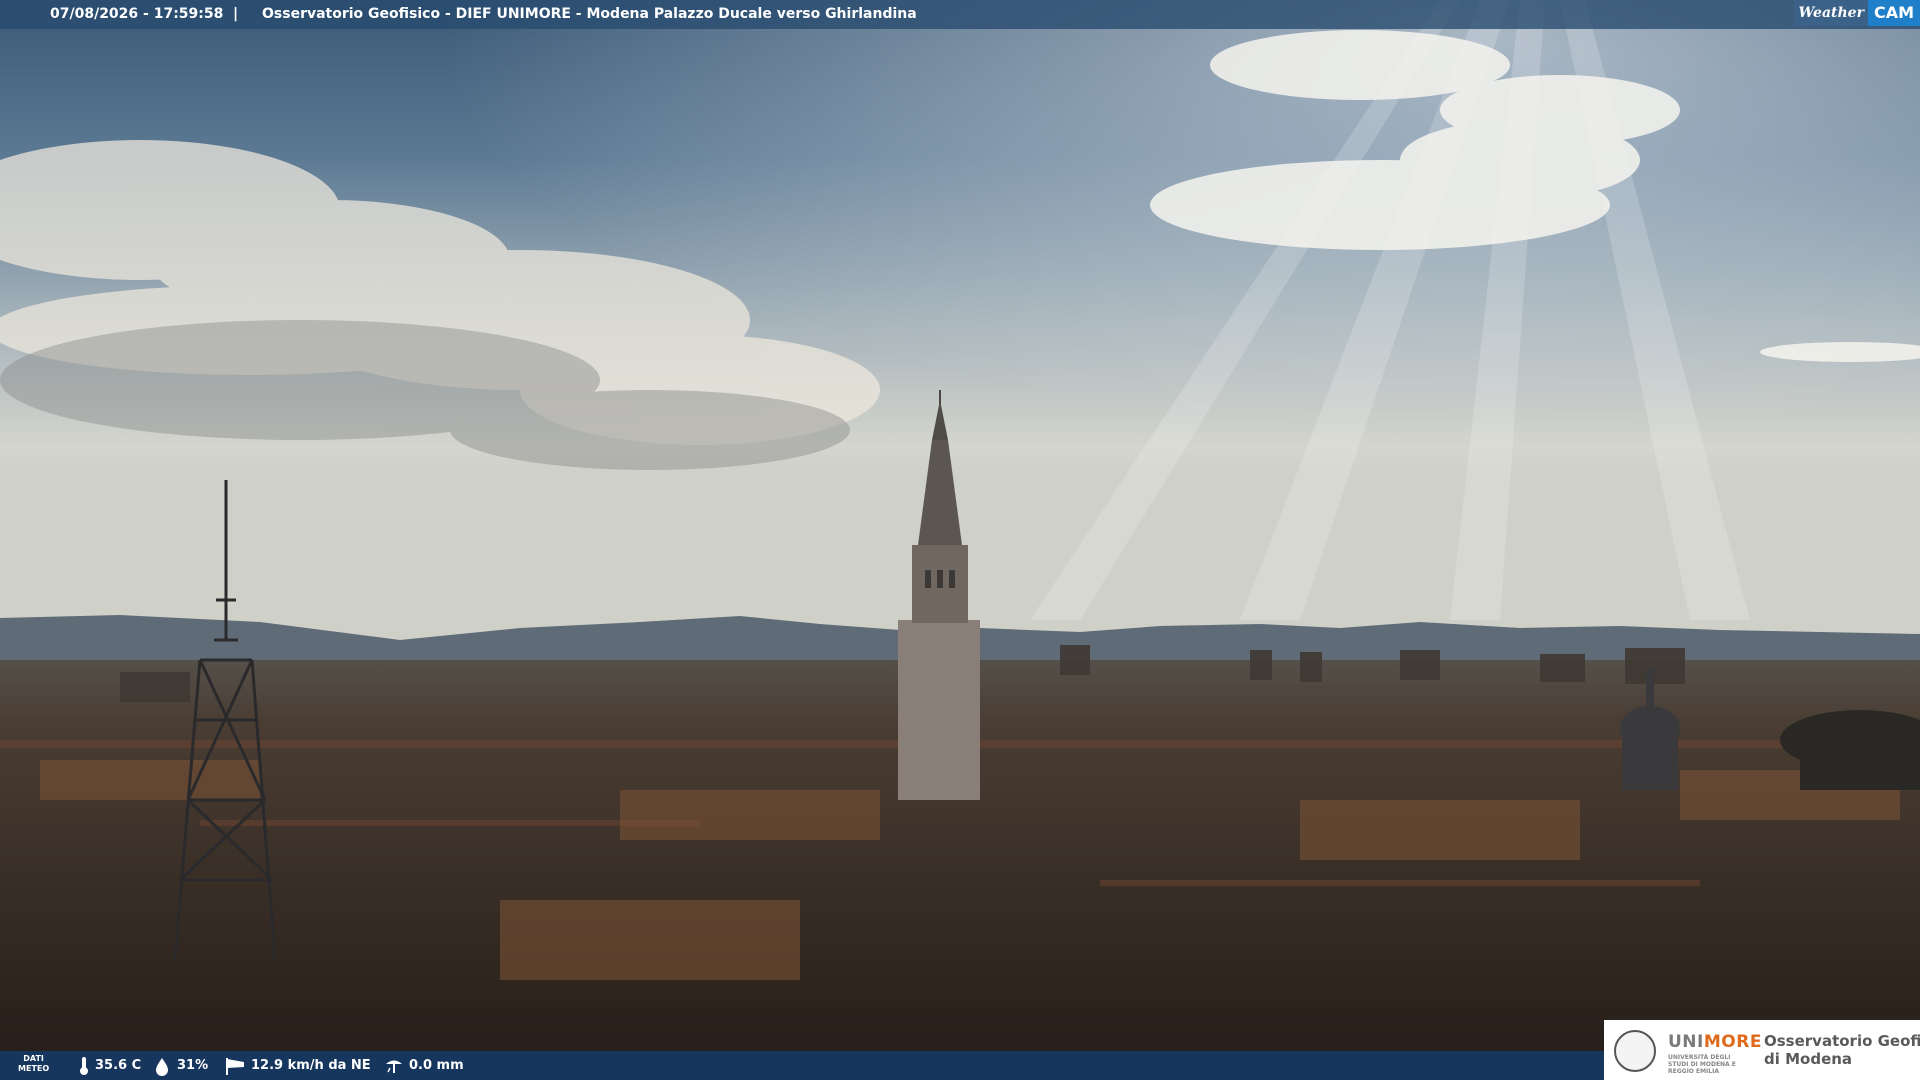 The image size is (1920, 1080). I want to click on university-seal-icon, so click(1635, 1051).